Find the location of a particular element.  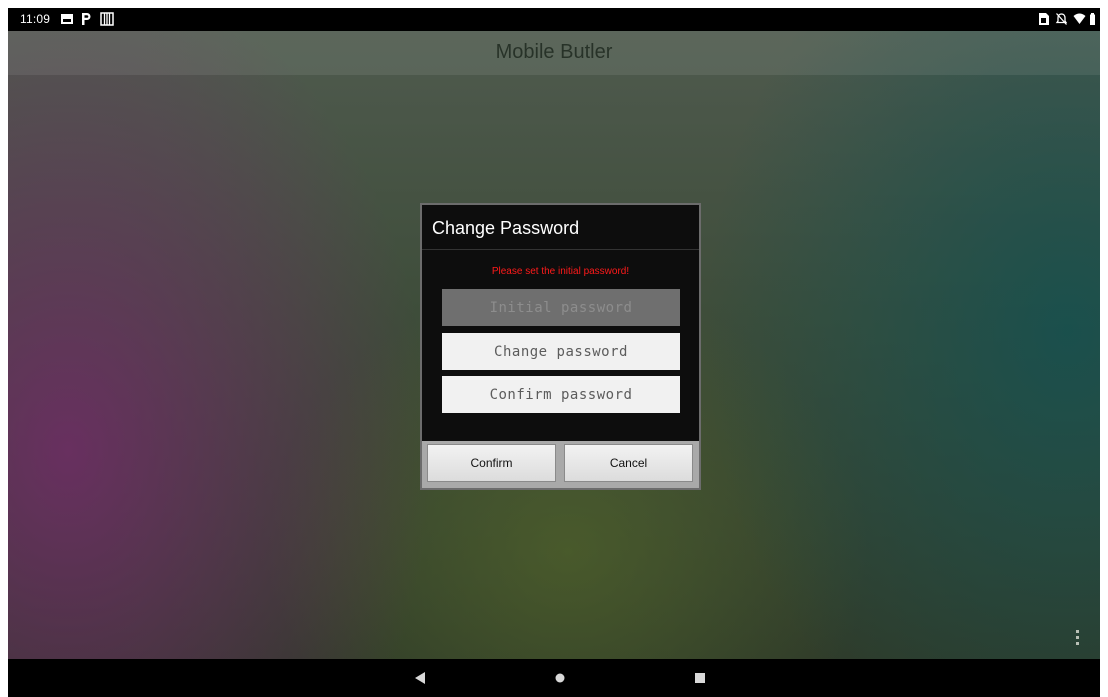

initial-password-field is located at coordinates (561, 307).